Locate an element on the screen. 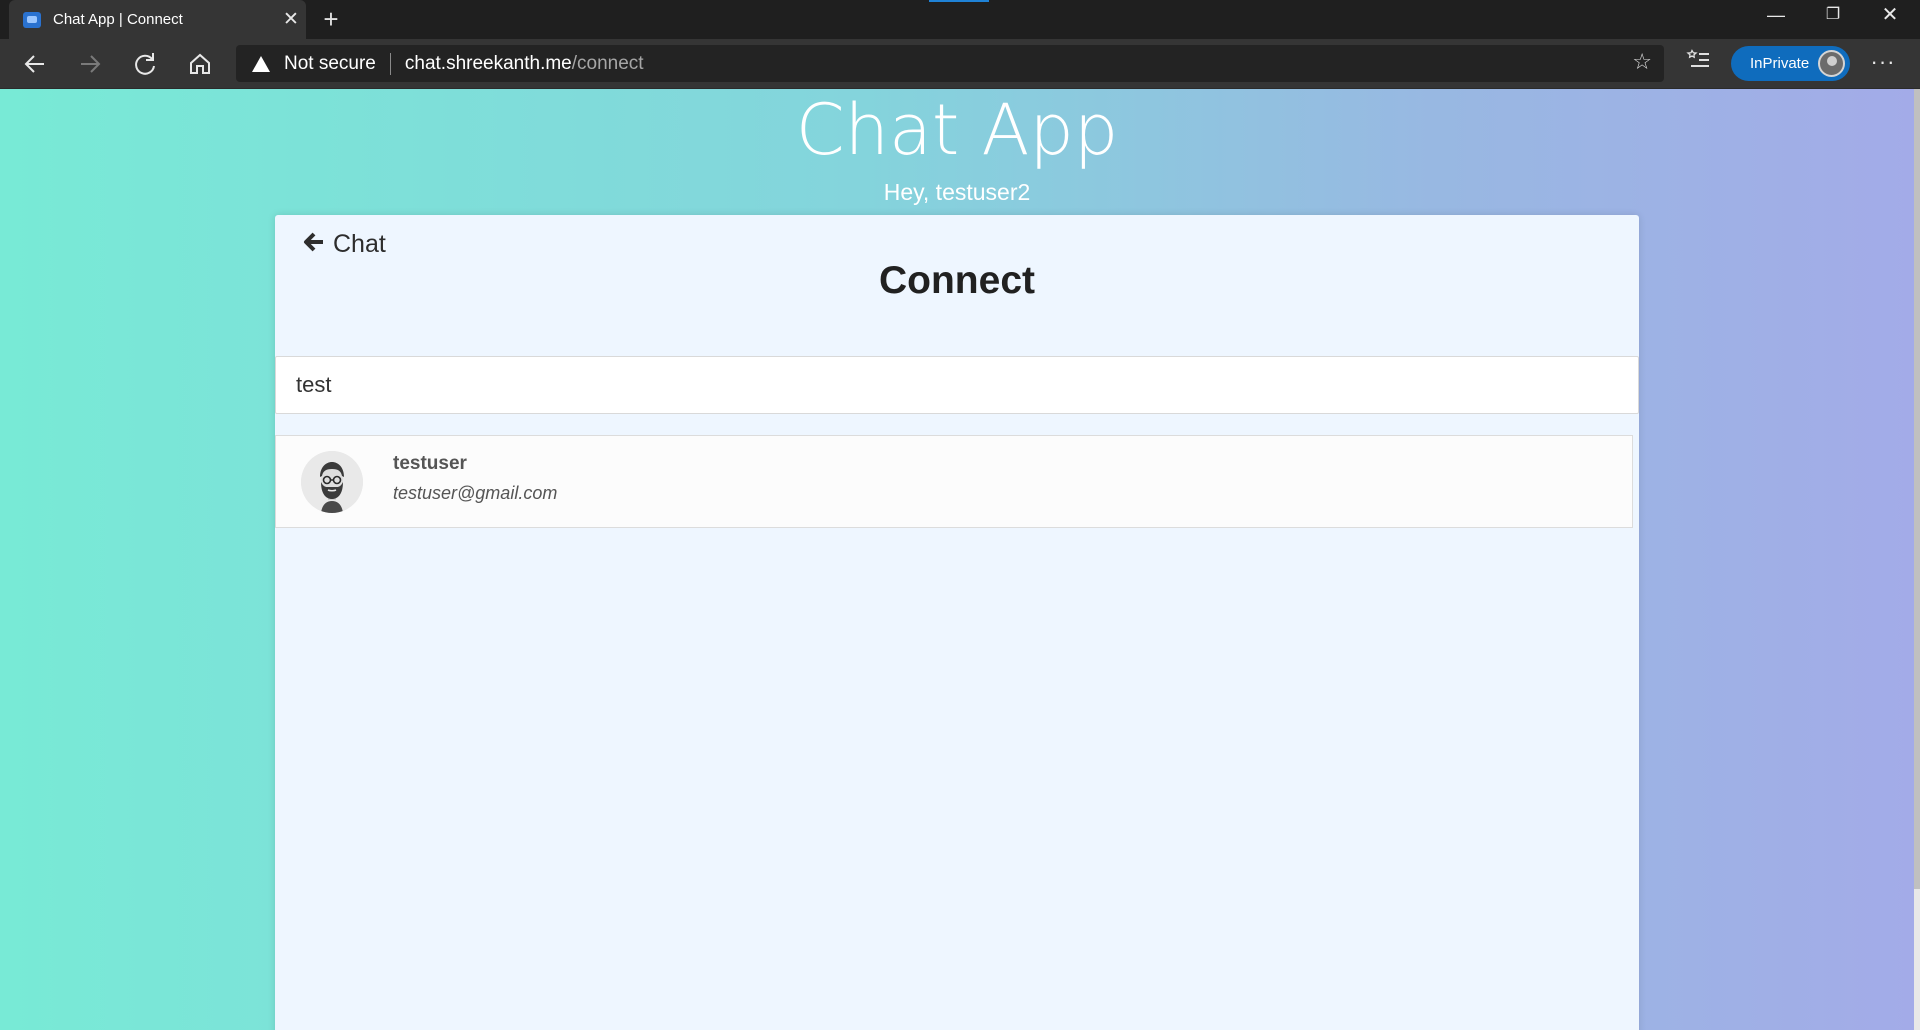  inprivate-button: InPrivate is located at coordinates (1790, 63).